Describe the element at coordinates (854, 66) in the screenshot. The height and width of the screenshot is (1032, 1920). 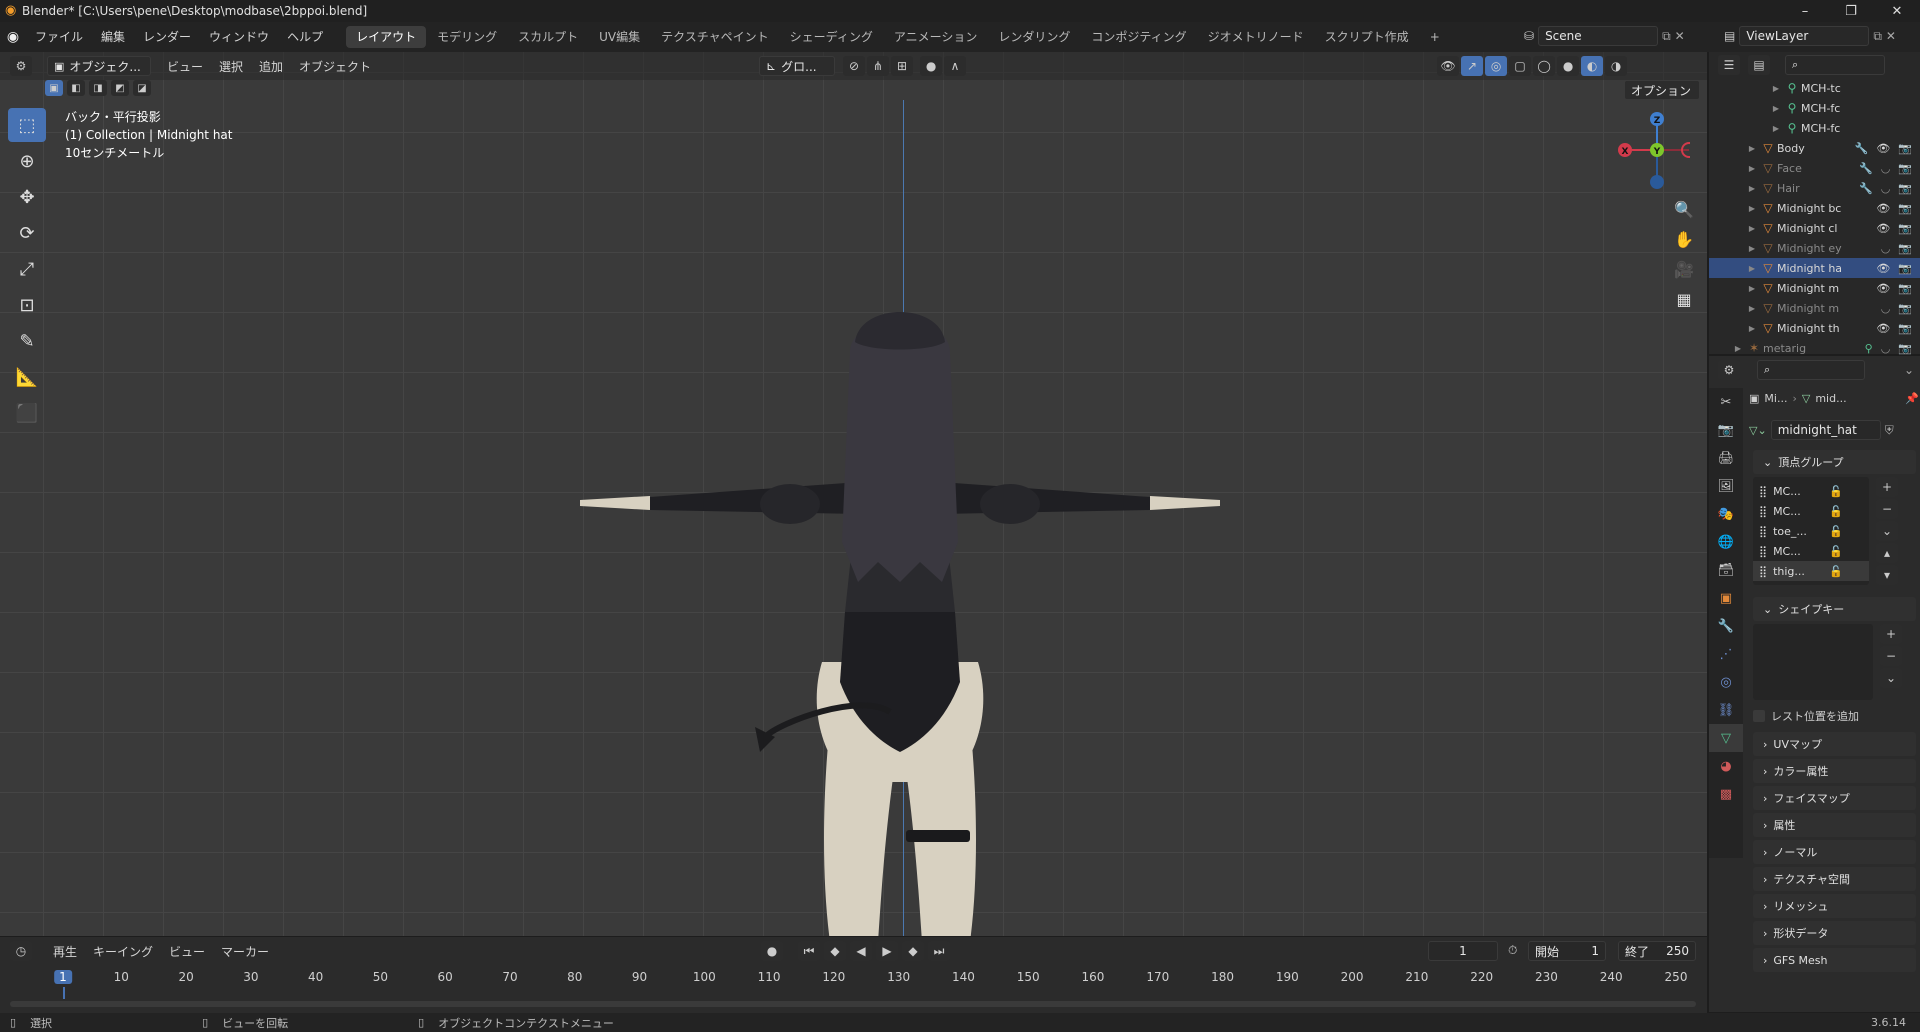
I see `pivot-icon: ⊘` at that location.